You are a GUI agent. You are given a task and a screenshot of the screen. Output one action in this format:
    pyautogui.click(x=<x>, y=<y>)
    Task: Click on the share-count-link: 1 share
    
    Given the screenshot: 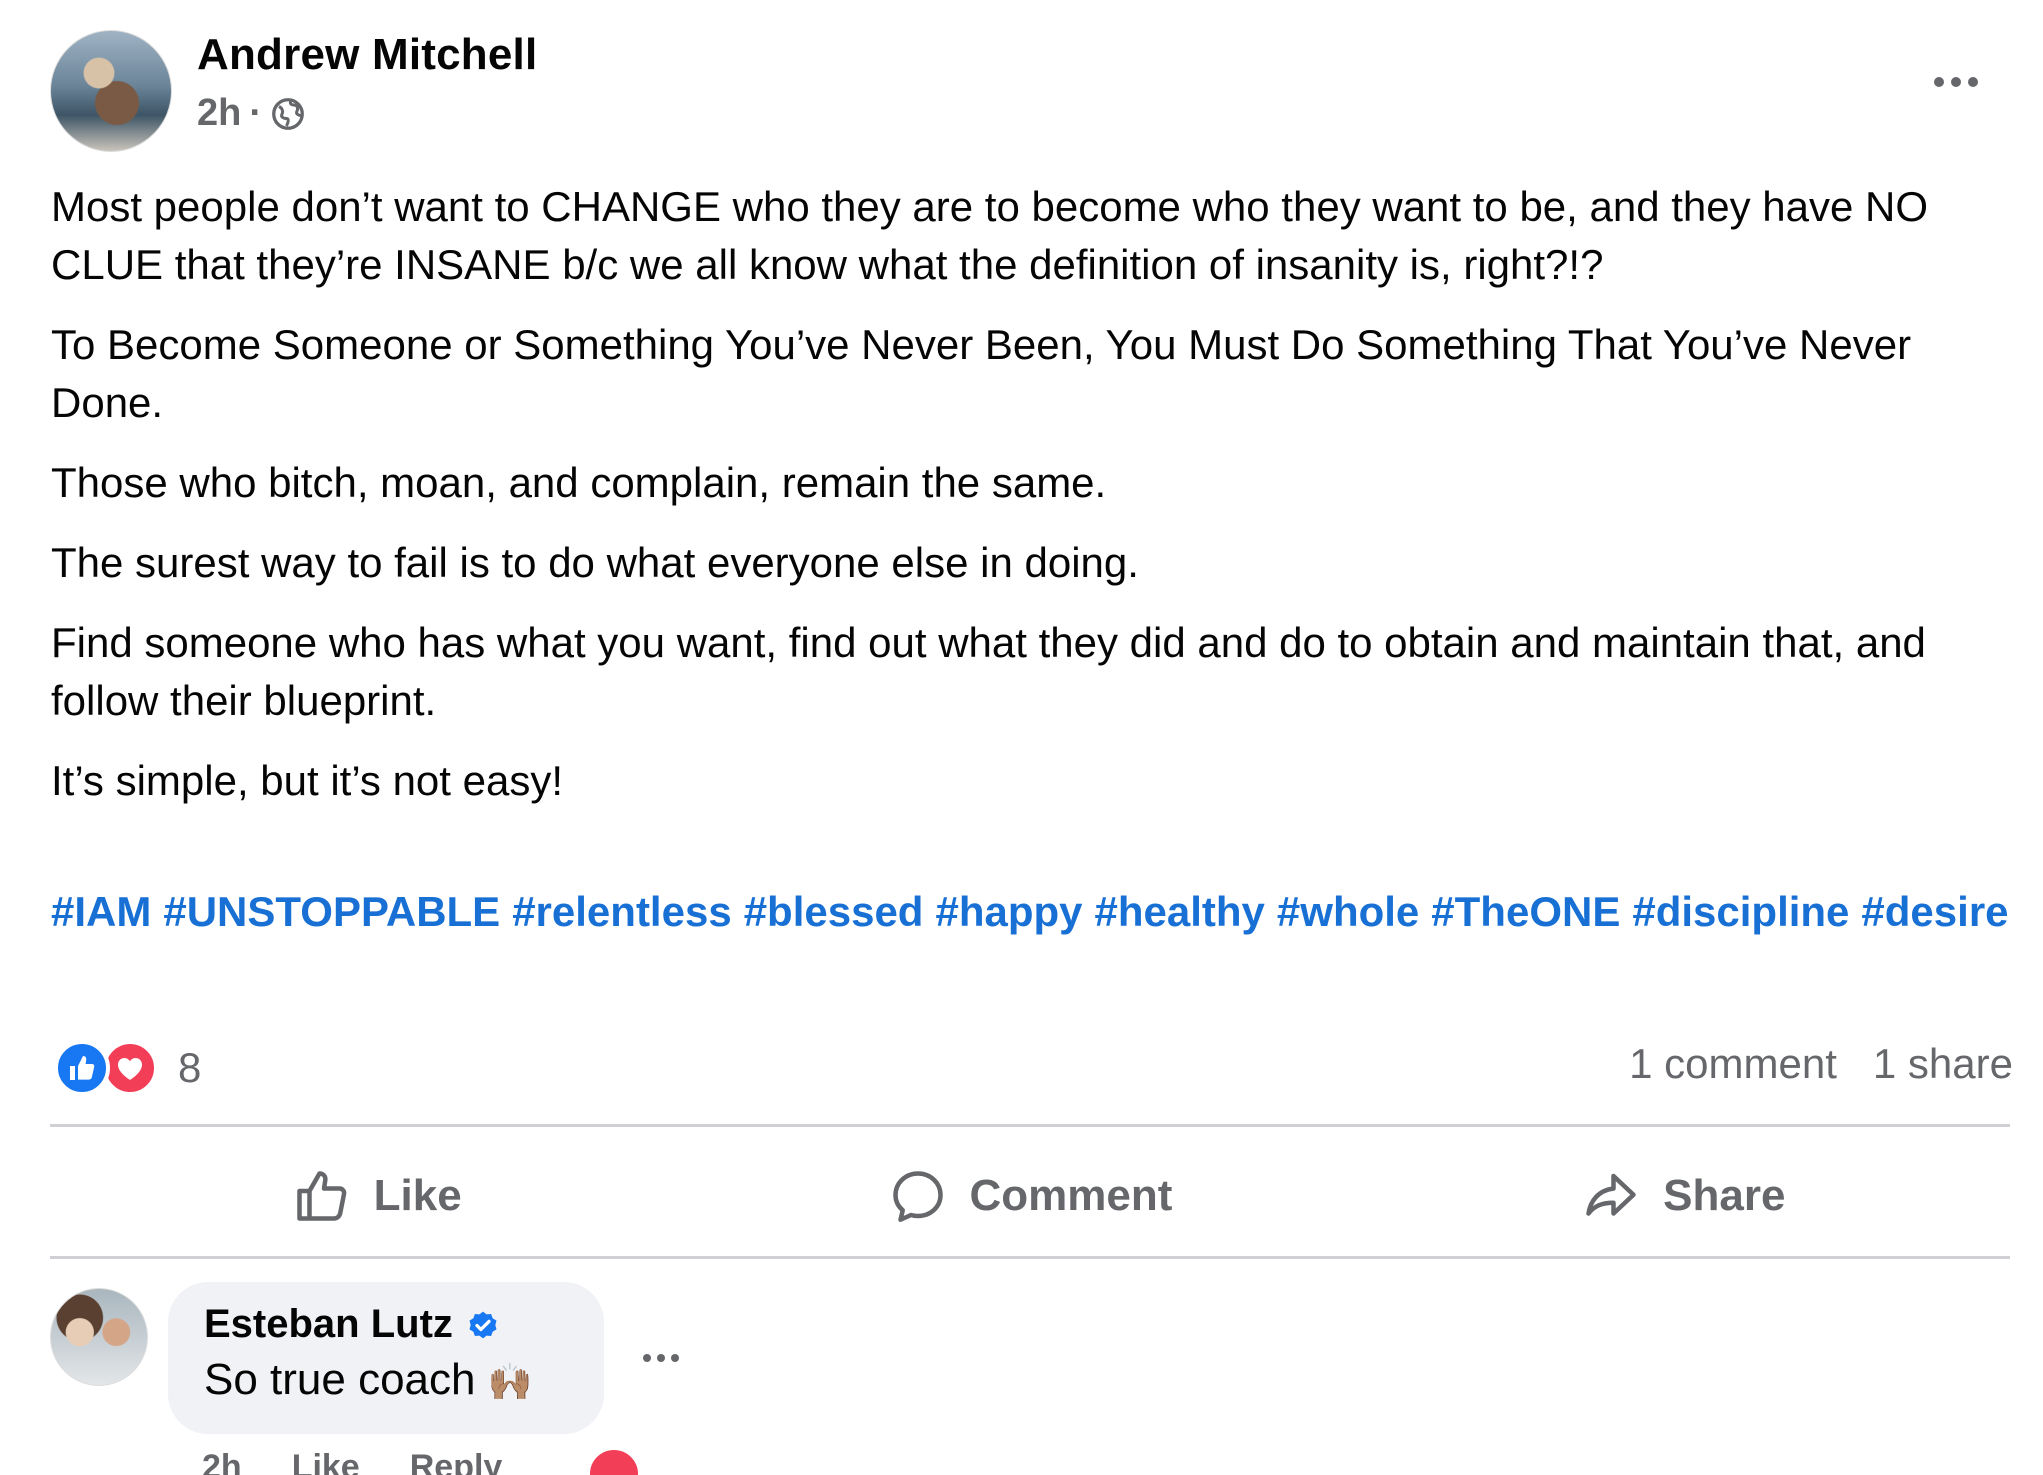 What is the action you would take?
    pyautogui.click(x=1943, y=1064)
    